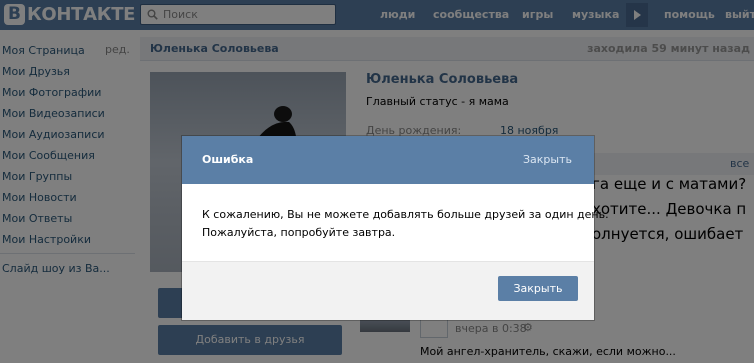 This screenshot has width=754, height=363. Describe the element at coordinates (547, 159) in the screenshot. I see `dialog-close-link: Закрыть` at that location.